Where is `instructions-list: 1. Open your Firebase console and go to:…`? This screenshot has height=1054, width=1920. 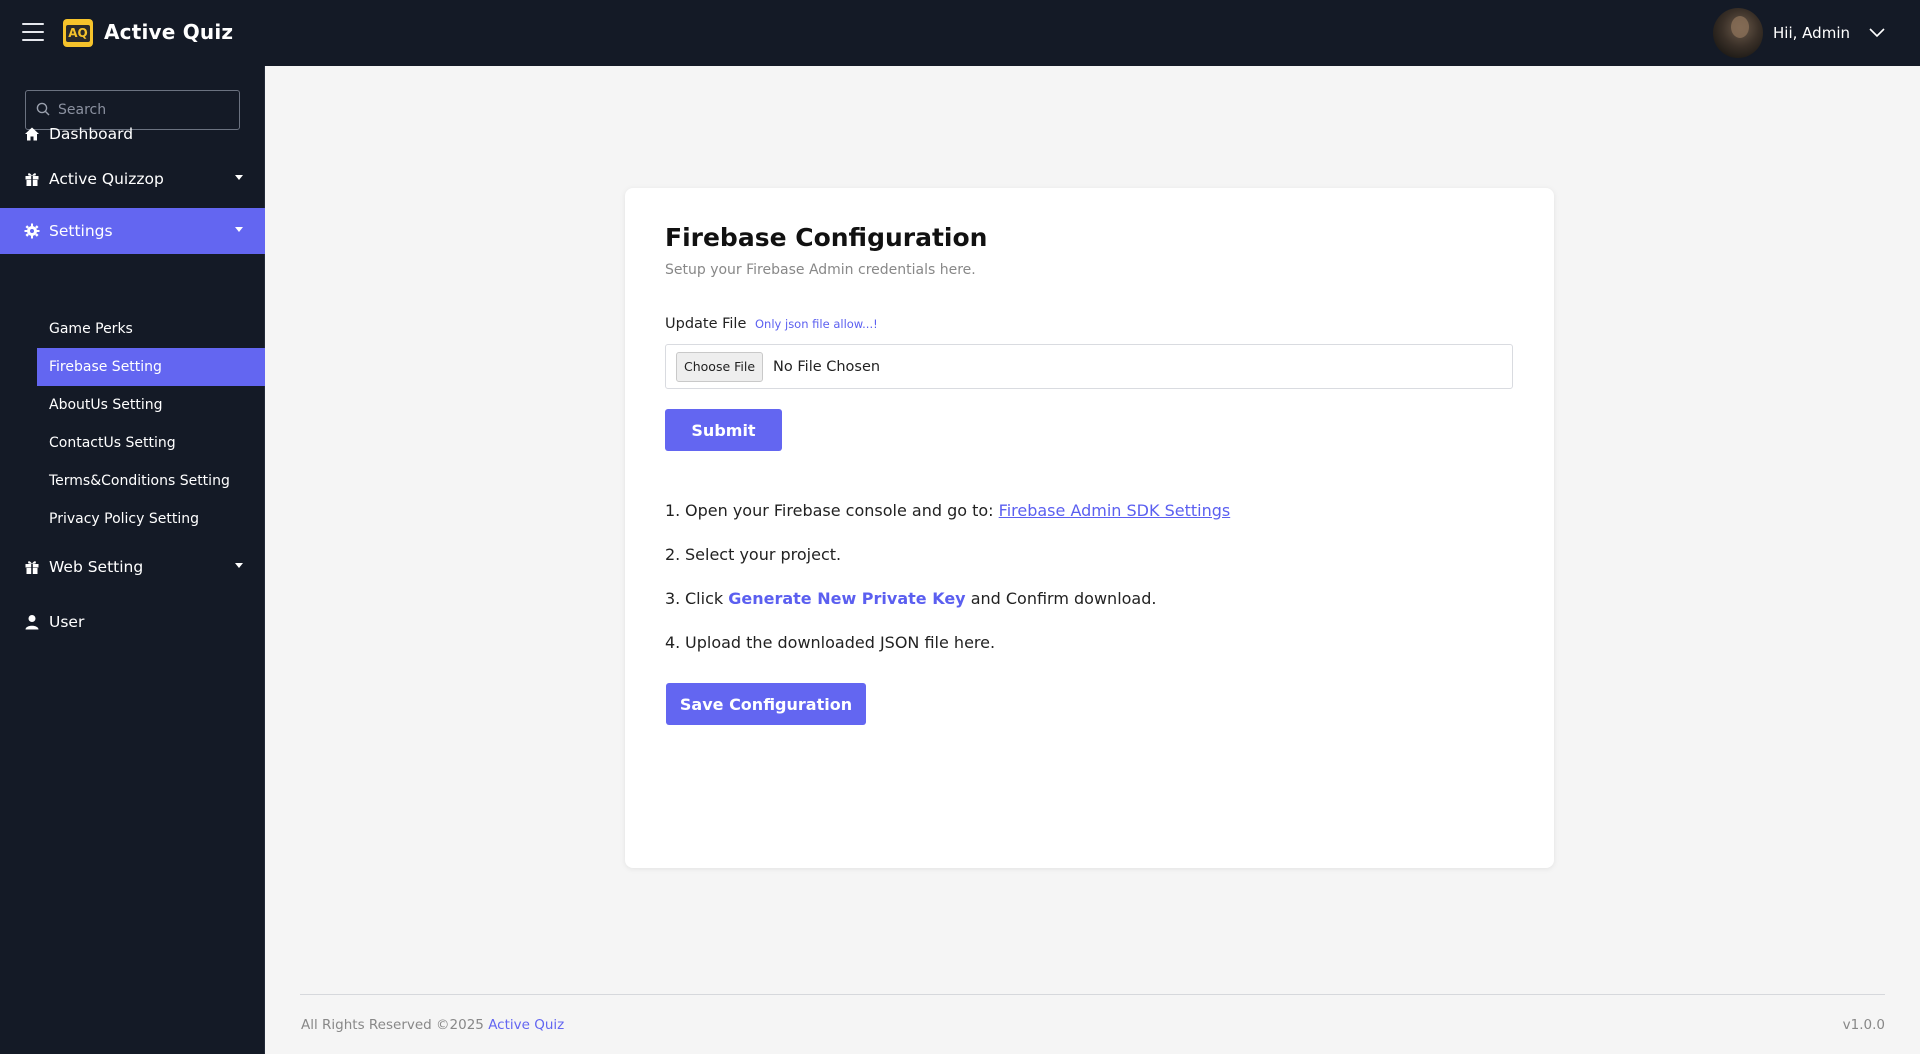
instructions-list: 1. Open your Firebase console and go to:… is located at coordinates (947, 576).